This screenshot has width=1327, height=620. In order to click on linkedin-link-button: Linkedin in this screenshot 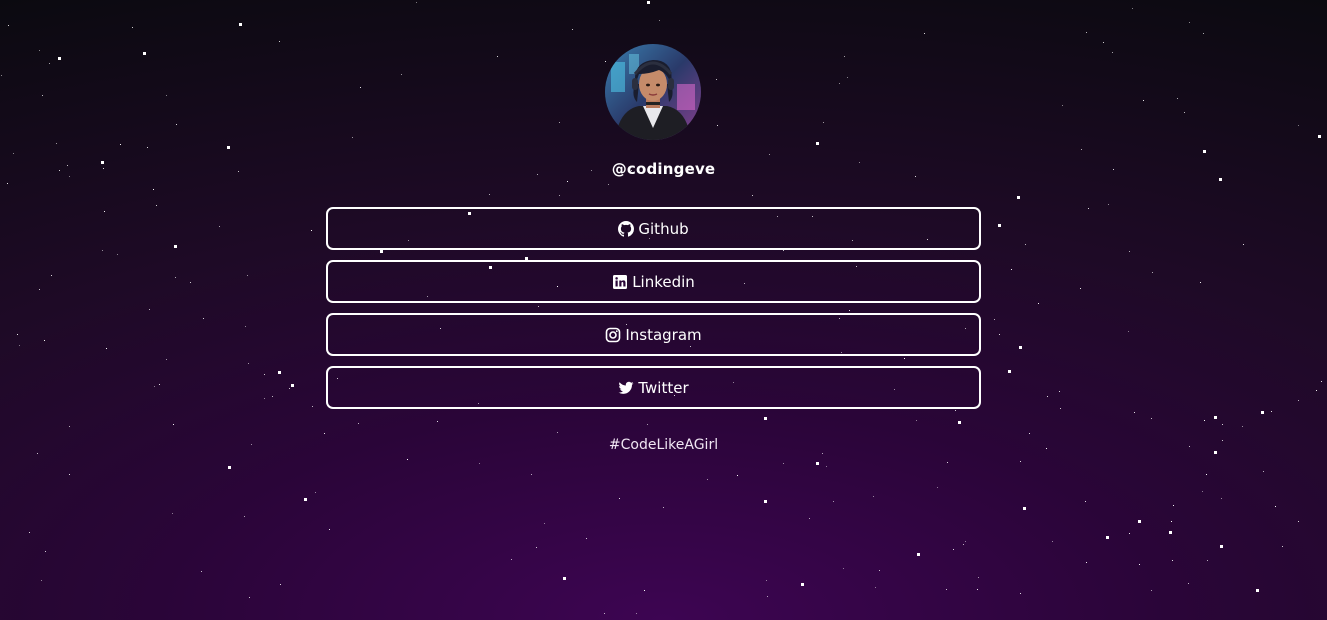, I will do `click(653, 281)`.